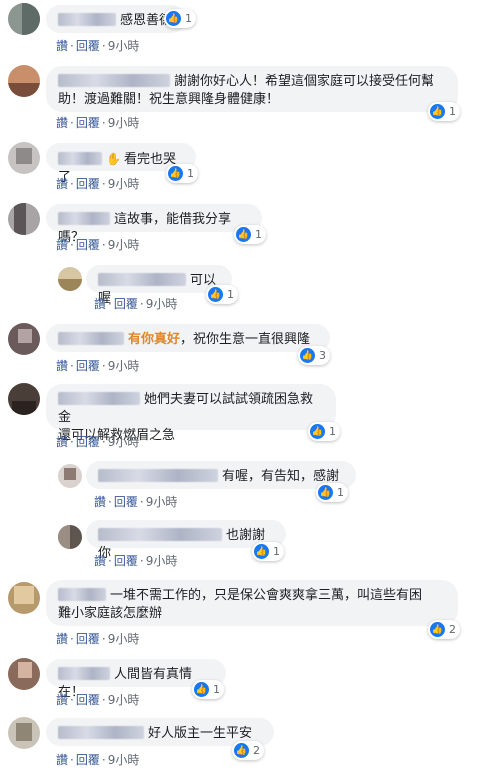 The image size is (492, 773). Describe the element at coordinates (304, 81) in the screenshot. I see `comment-text: 謝謝你好心人！希望這個家庭可以接受任何幫` at that location.